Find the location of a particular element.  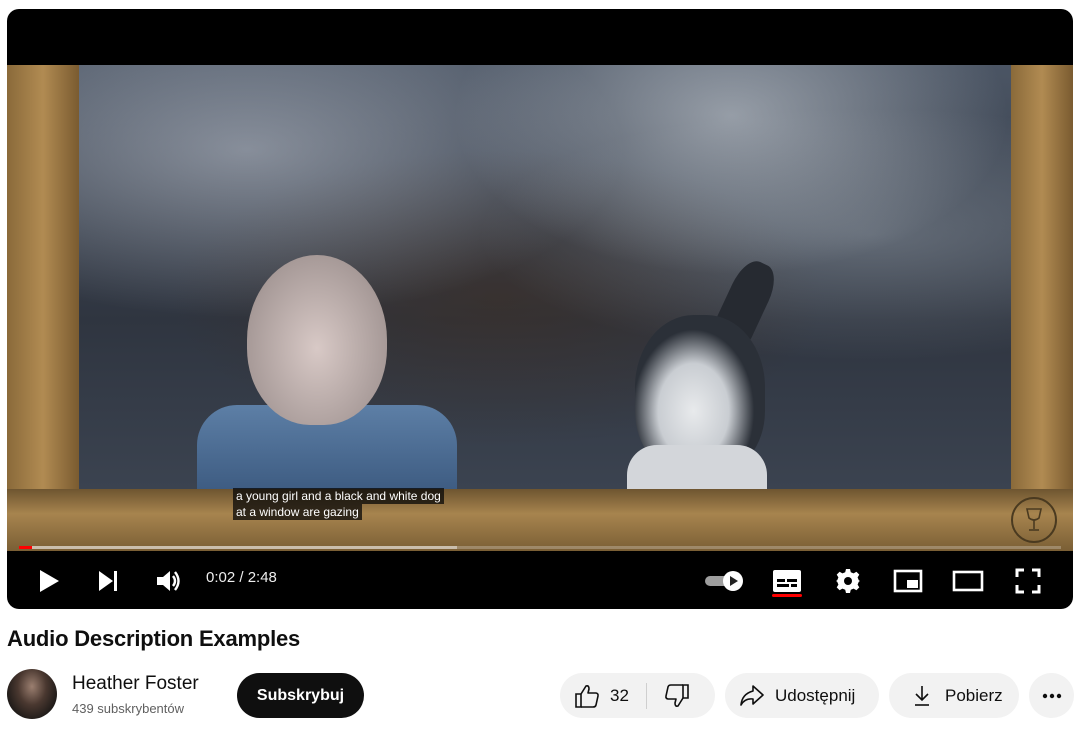

window-frame-bottom is located at coordinates (540, 520).